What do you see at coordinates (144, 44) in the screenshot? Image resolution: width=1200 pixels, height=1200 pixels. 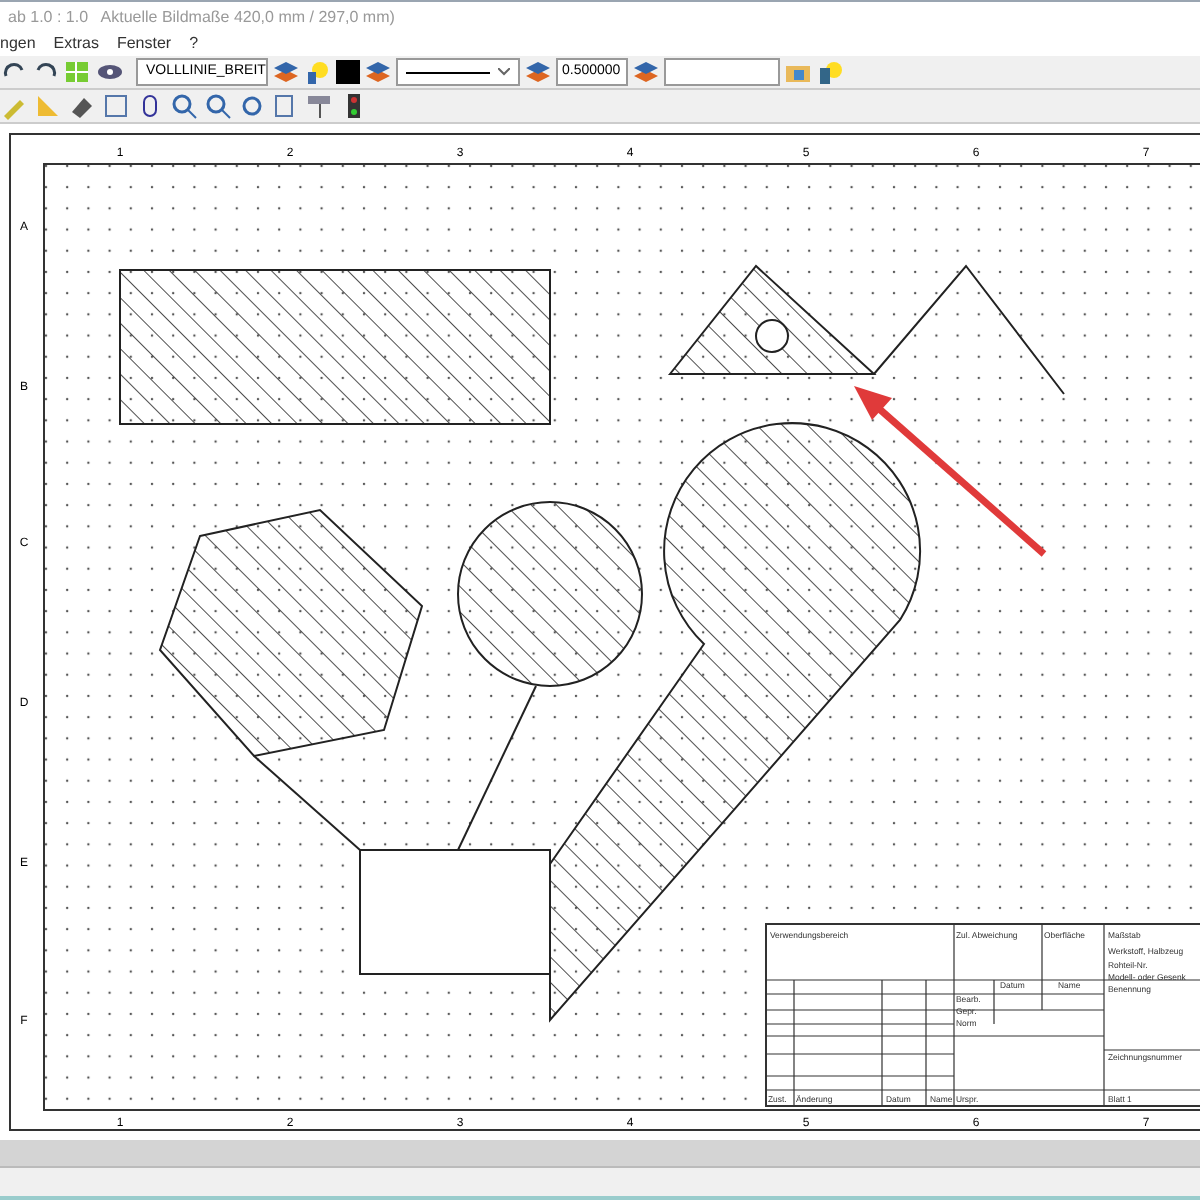 I see `menu-item: Fenster` at bounding box center [144, 44].